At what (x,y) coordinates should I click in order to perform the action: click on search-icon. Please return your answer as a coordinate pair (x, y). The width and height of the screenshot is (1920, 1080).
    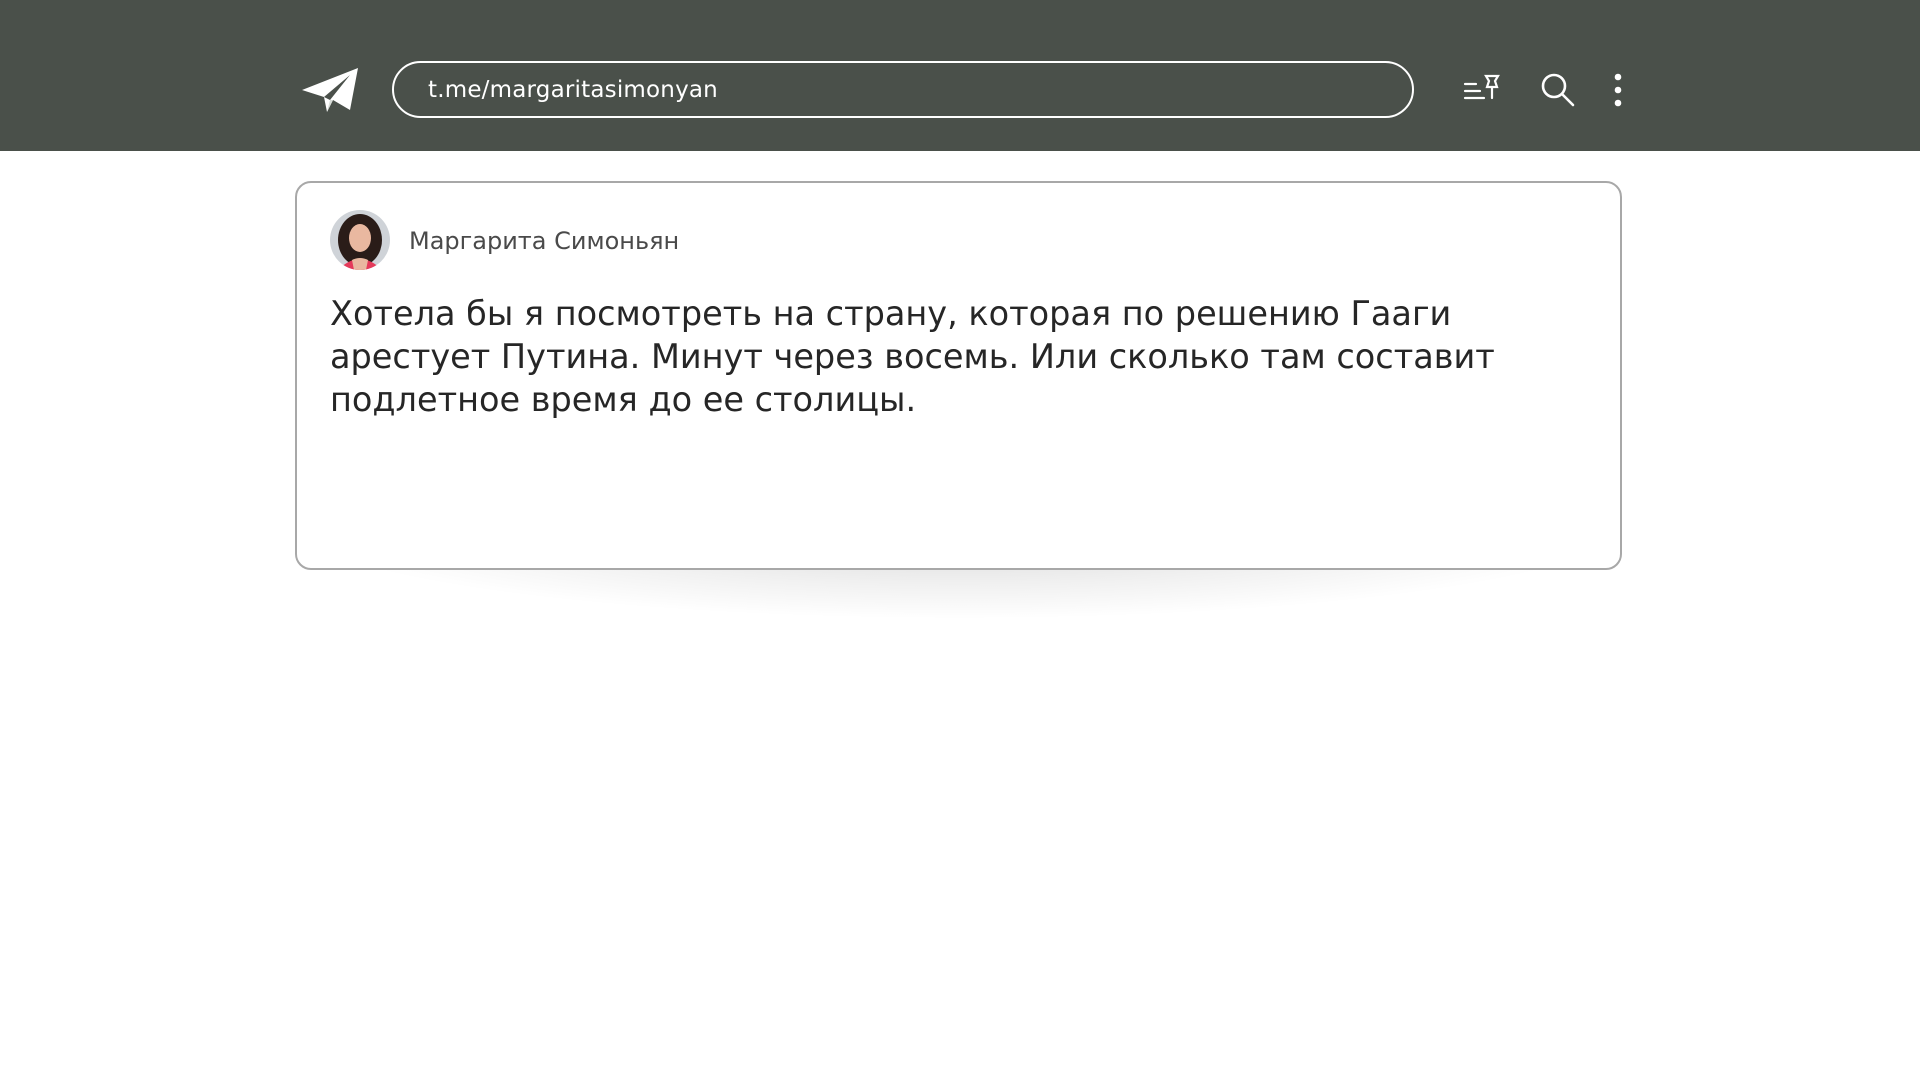
    Looking at the image, I should click on (1558, 90).